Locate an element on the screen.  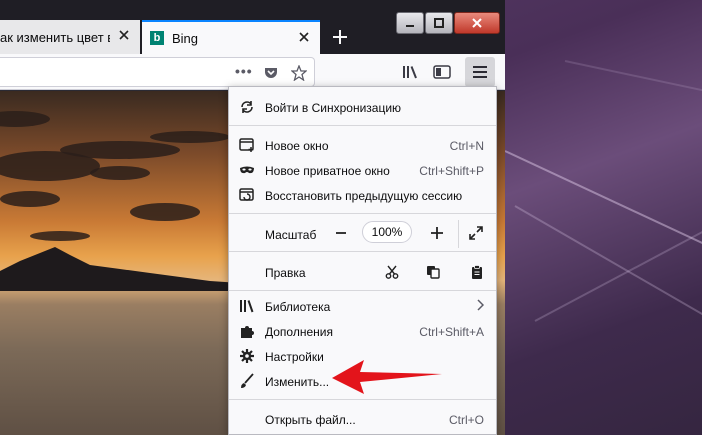
minimize-icon is located at coordinates (410, 26).